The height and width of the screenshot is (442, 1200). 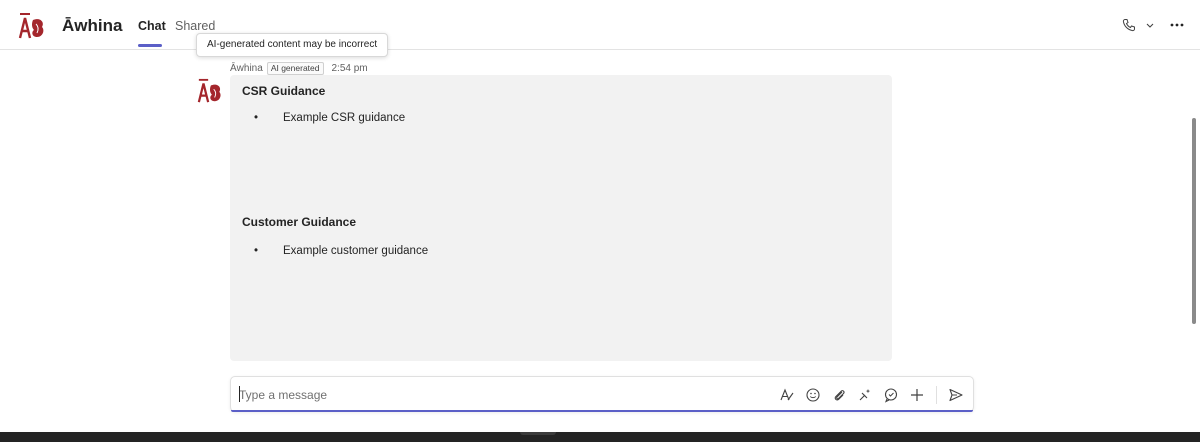 What do you see at coordinates (600, 437) in the screenshot?
I see `taskbar-strip` at bounding box center [600, 437].